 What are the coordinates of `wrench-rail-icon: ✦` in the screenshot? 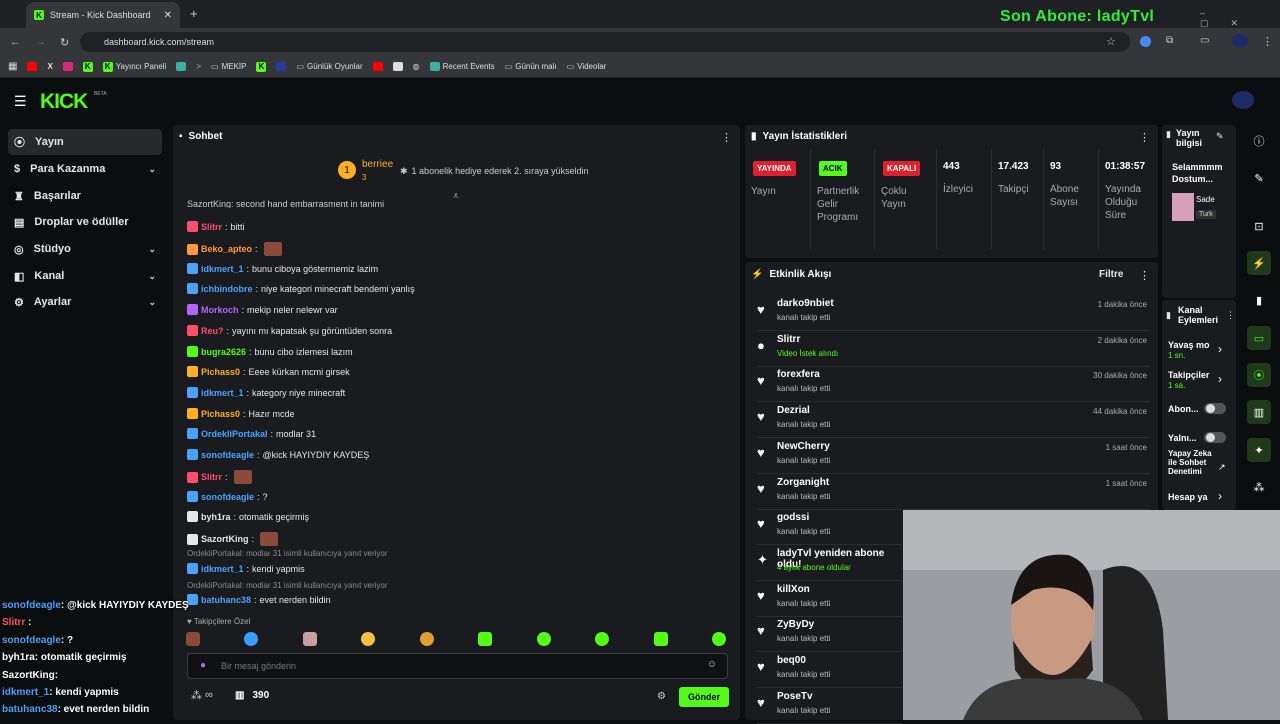 It's located at (1259, 450).